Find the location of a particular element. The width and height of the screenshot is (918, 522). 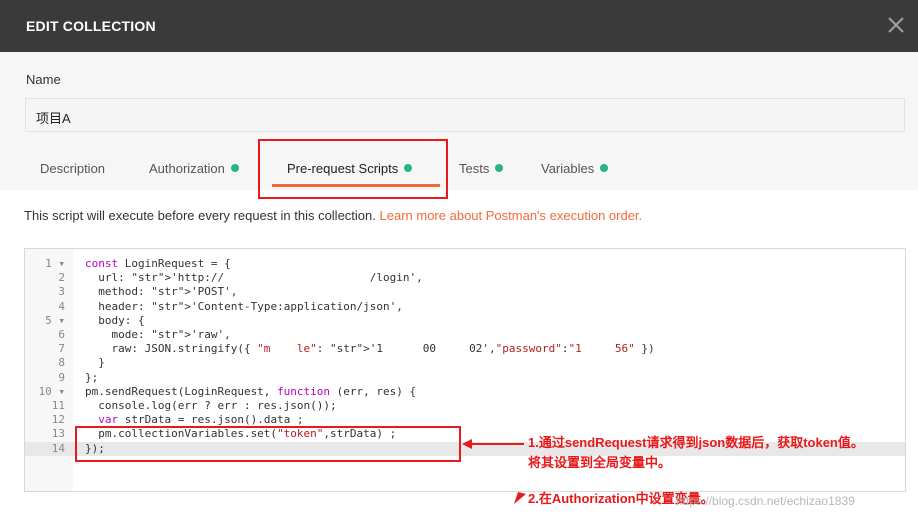

tab-description: Description is located at coordinates (72, 168).